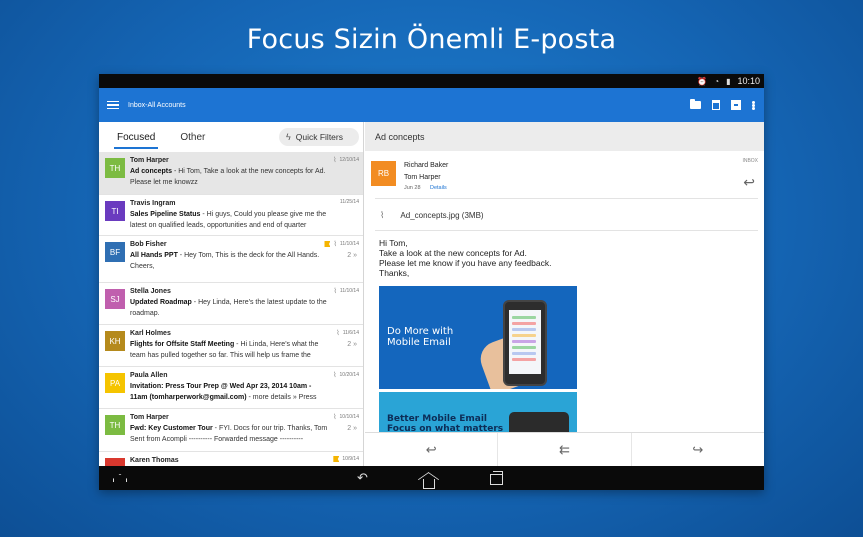 This screenshot has height=537, width=863. Describe the element at coordinates (431, 39) in the screenshot. I see `headline: Focus Sizin Önemli E-posta` at that location.